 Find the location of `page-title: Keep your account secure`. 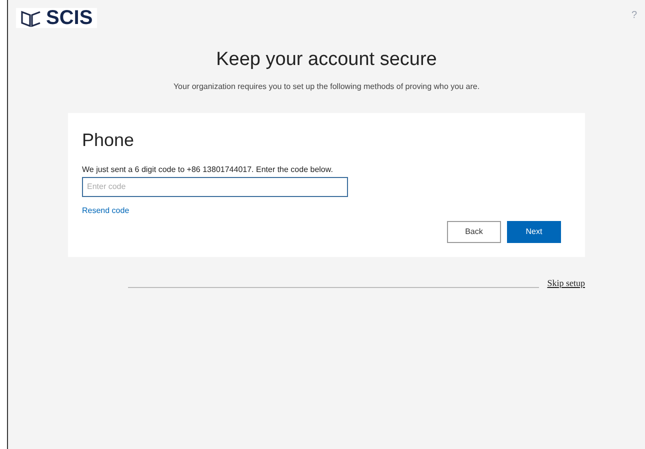

page-title: Keep your account secure is located at coordinates (326, 60).